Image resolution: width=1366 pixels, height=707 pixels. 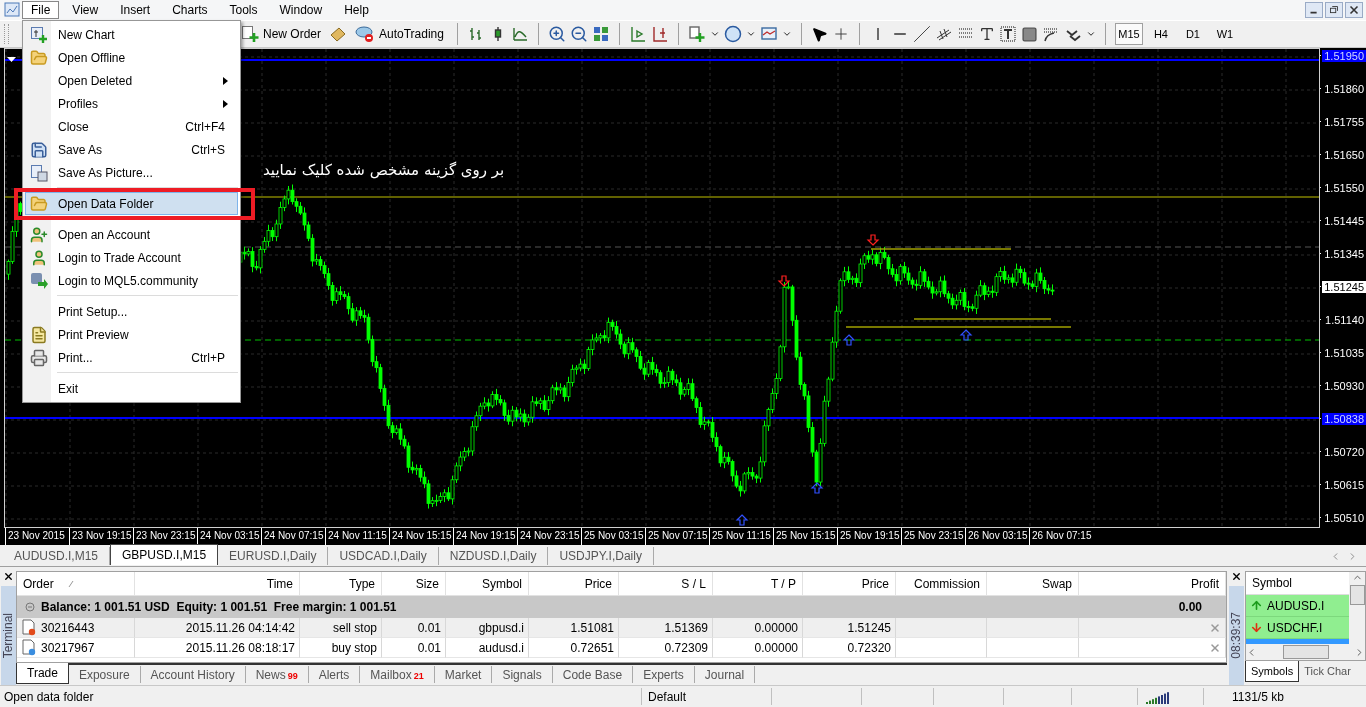 What do you see at coordinates (1192, 34) in the screenshot?
I see `timeframe-button: D1` at bounding box center [1192, 34].